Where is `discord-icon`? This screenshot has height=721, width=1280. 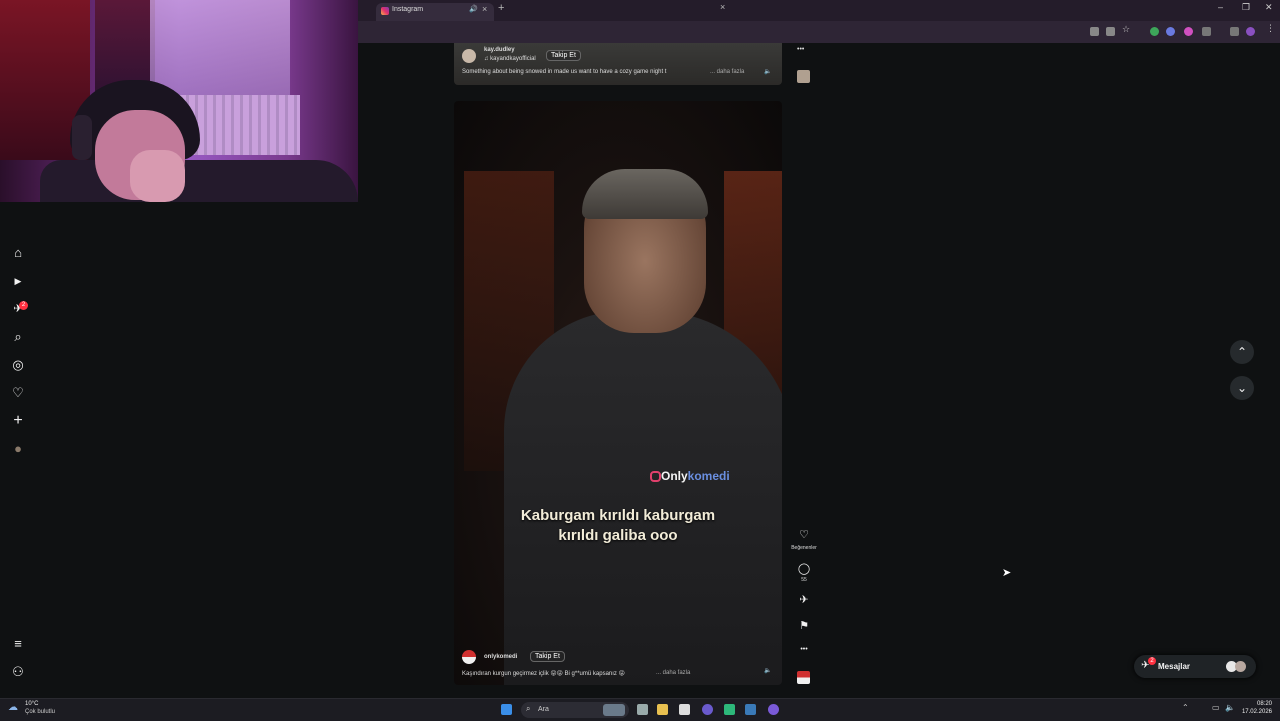 discord-icon is located at coordinates (773, 709).